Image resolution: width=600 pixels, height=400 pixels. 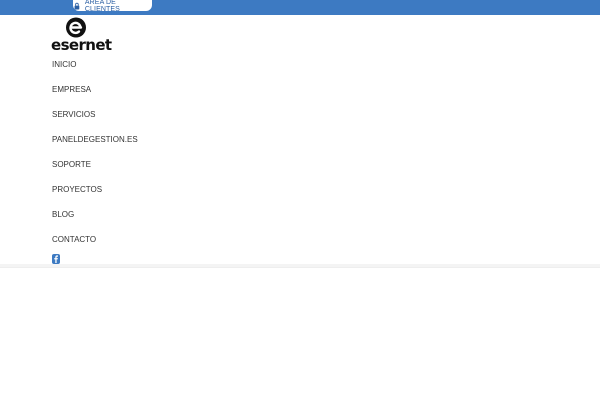 What do you see at coordinates (77, 189) in the screenshot?
I see `nav-item-proyectos: PROYECTOS` at bounding box center [77, 189].